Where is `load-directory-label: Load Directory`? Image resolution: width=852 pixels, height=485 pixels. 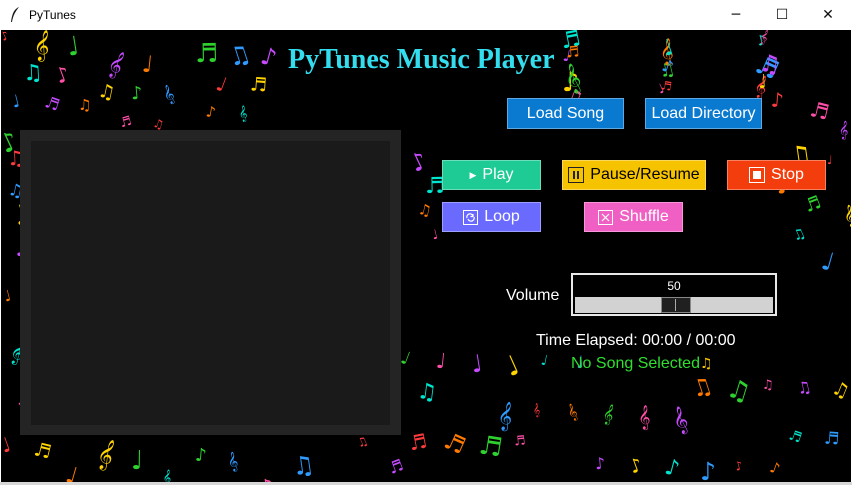
load-directory-label: Load Directory is located at coordinates (703, 113).